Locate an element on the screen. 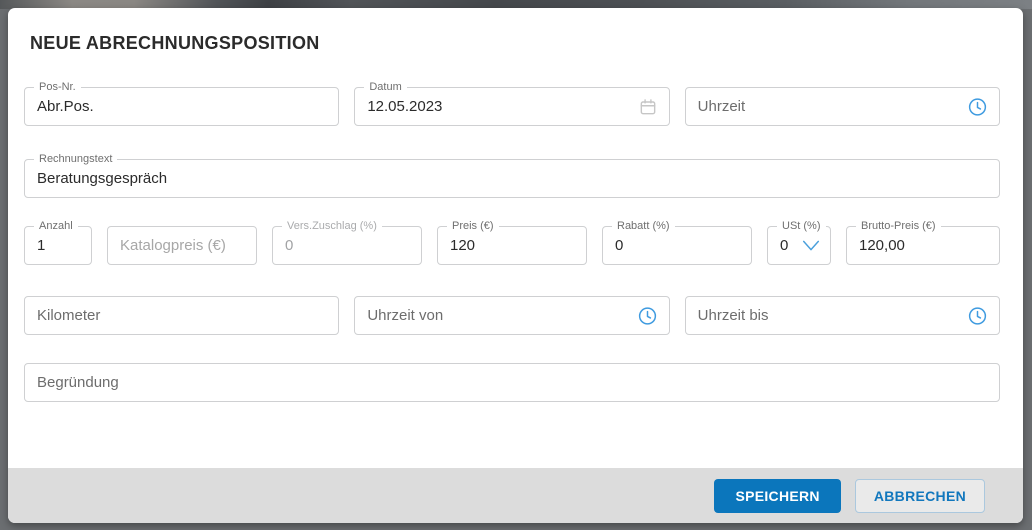  begruendung-field is located at coordinates (512, 382).